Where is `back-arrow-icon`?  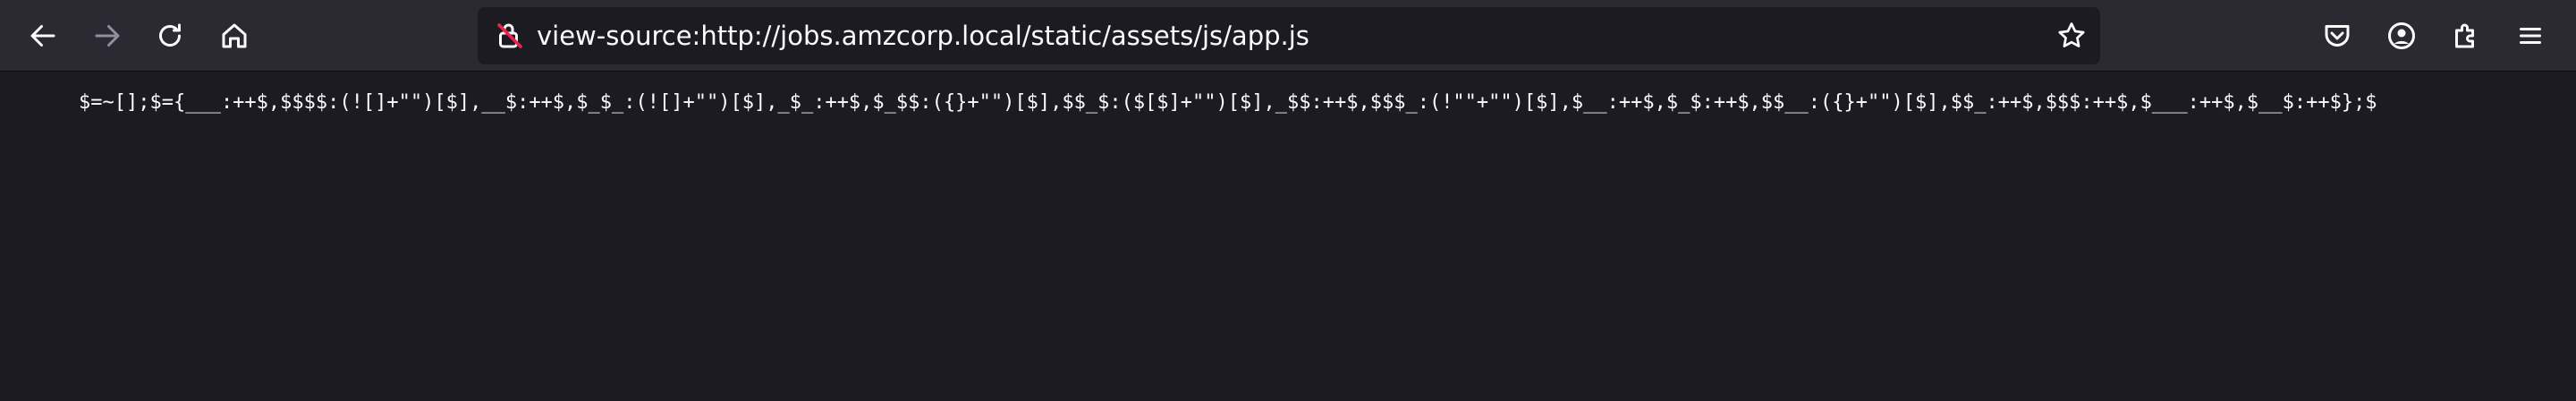 back-arrow-icon is located at coordinates (43, 36).